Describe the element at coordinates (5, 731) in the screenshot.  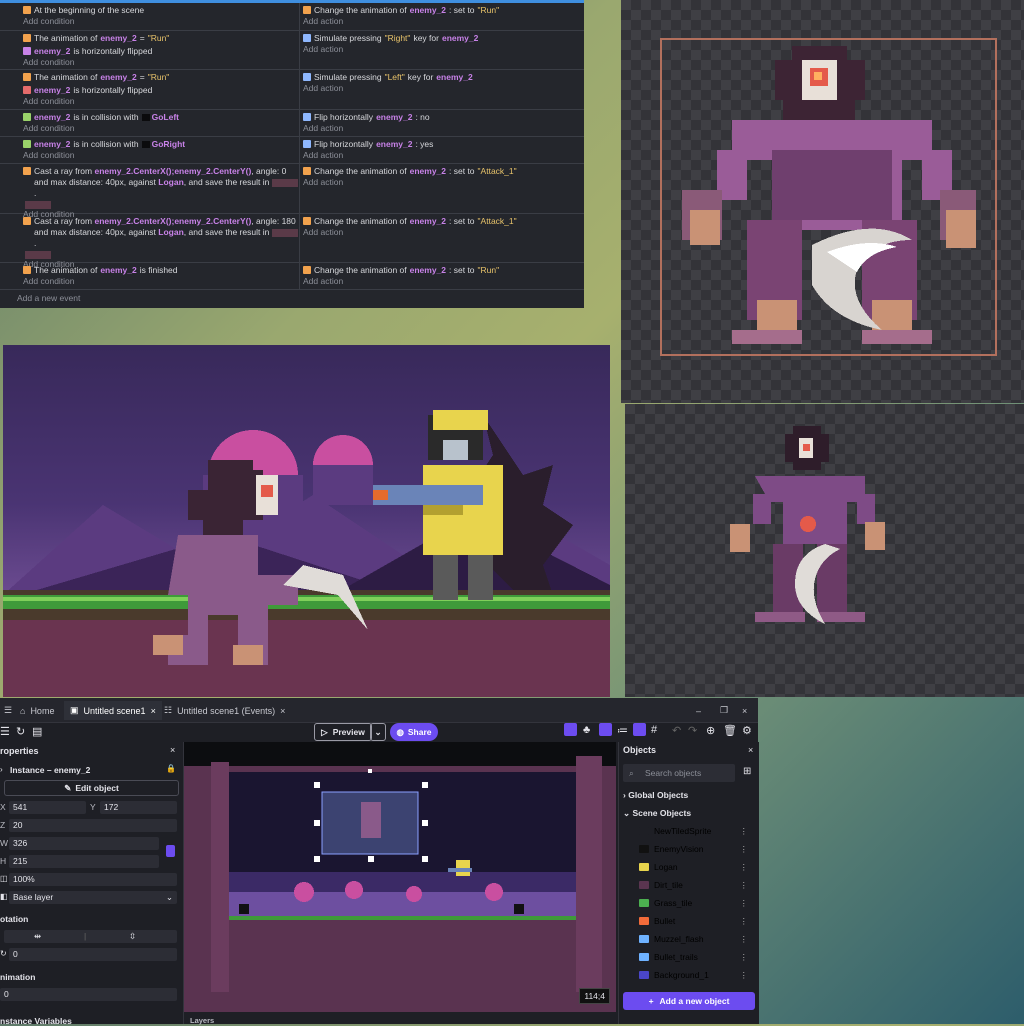
I see `list-icon: ☰` at that location.